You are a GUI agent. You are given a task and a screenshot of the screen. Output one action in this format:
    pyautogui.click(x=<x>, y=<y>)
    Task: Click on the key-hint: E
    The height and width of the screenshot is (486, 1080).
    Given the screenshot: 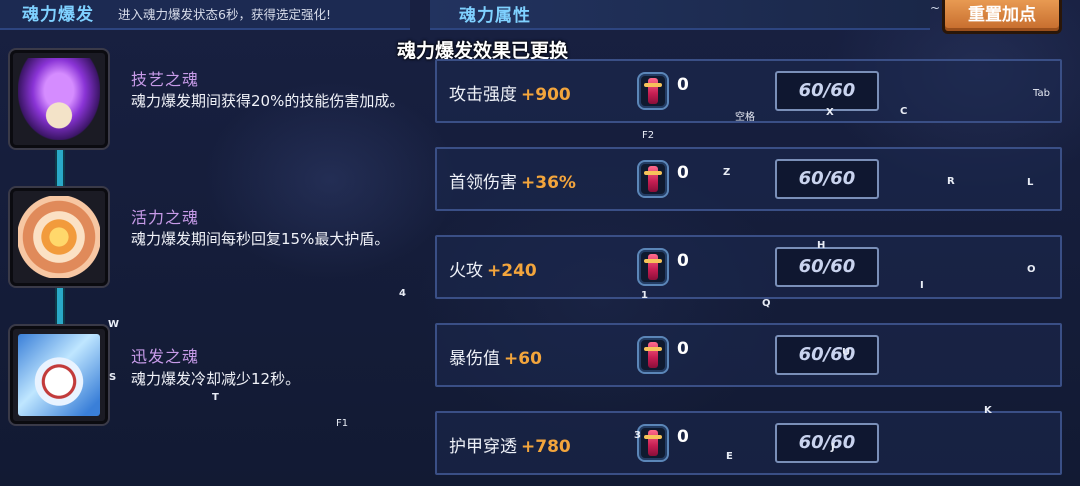 What is the action you would take?
    pyautogui.click(x=729, y=456)
    